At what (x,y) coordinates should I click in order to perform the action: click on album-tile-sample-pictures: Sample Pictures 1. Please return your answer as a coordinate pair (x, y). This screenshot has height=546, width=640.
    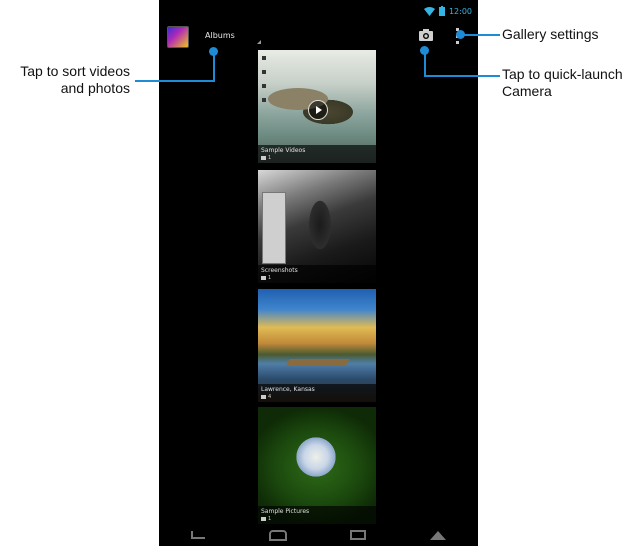
    Looking at the image, I should click on (317, 465).